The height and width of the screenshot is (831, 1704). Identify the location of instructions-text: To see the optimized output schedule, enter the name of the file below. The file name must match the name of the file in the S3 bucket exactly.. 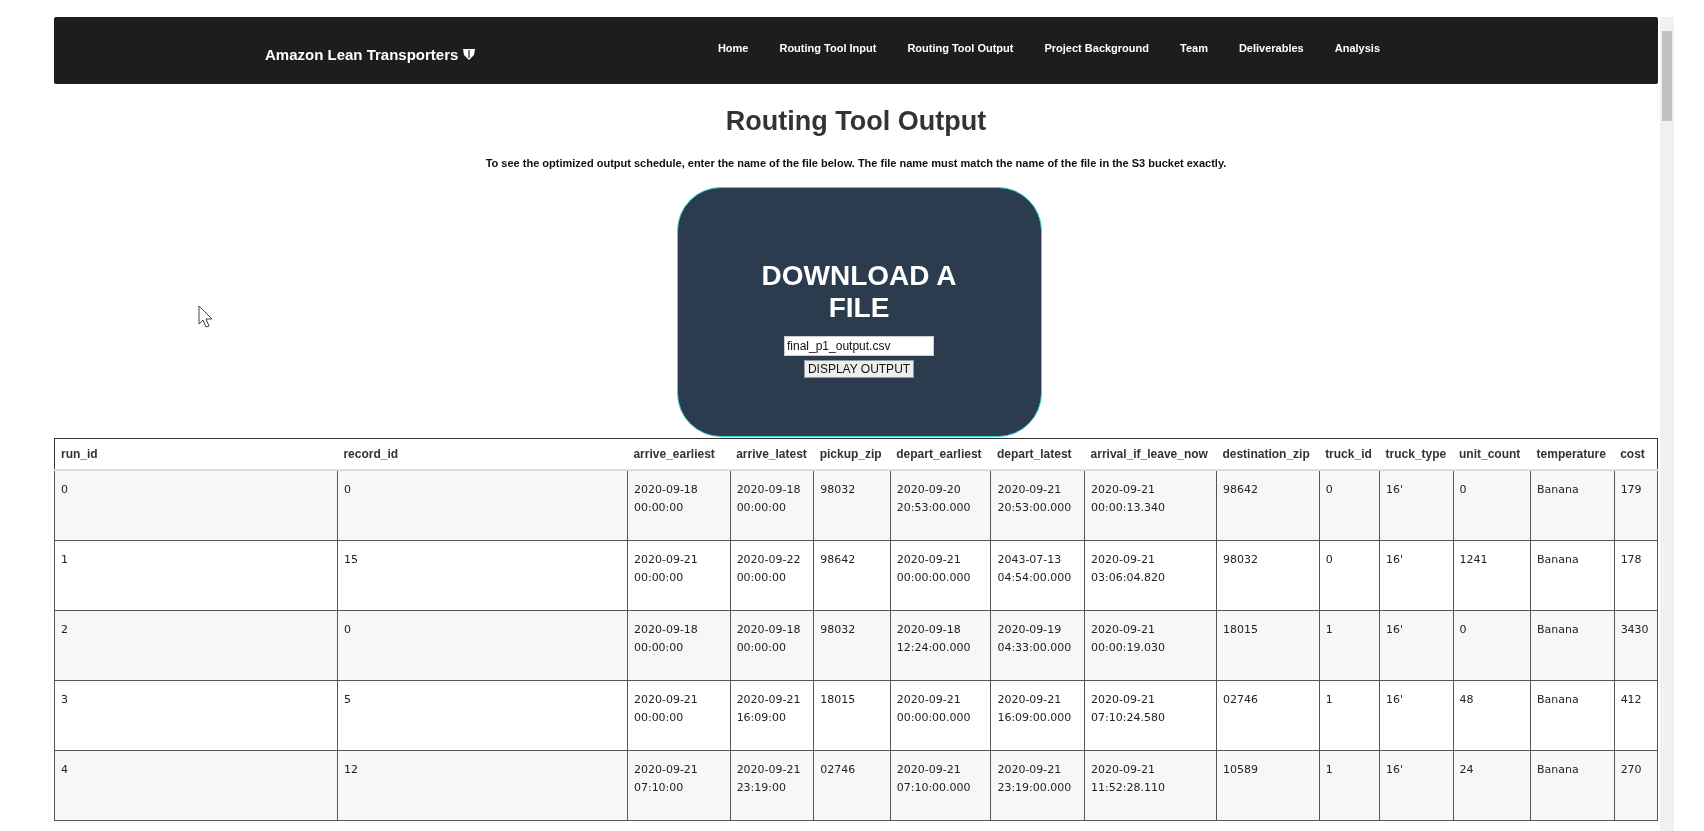
(856, 163).